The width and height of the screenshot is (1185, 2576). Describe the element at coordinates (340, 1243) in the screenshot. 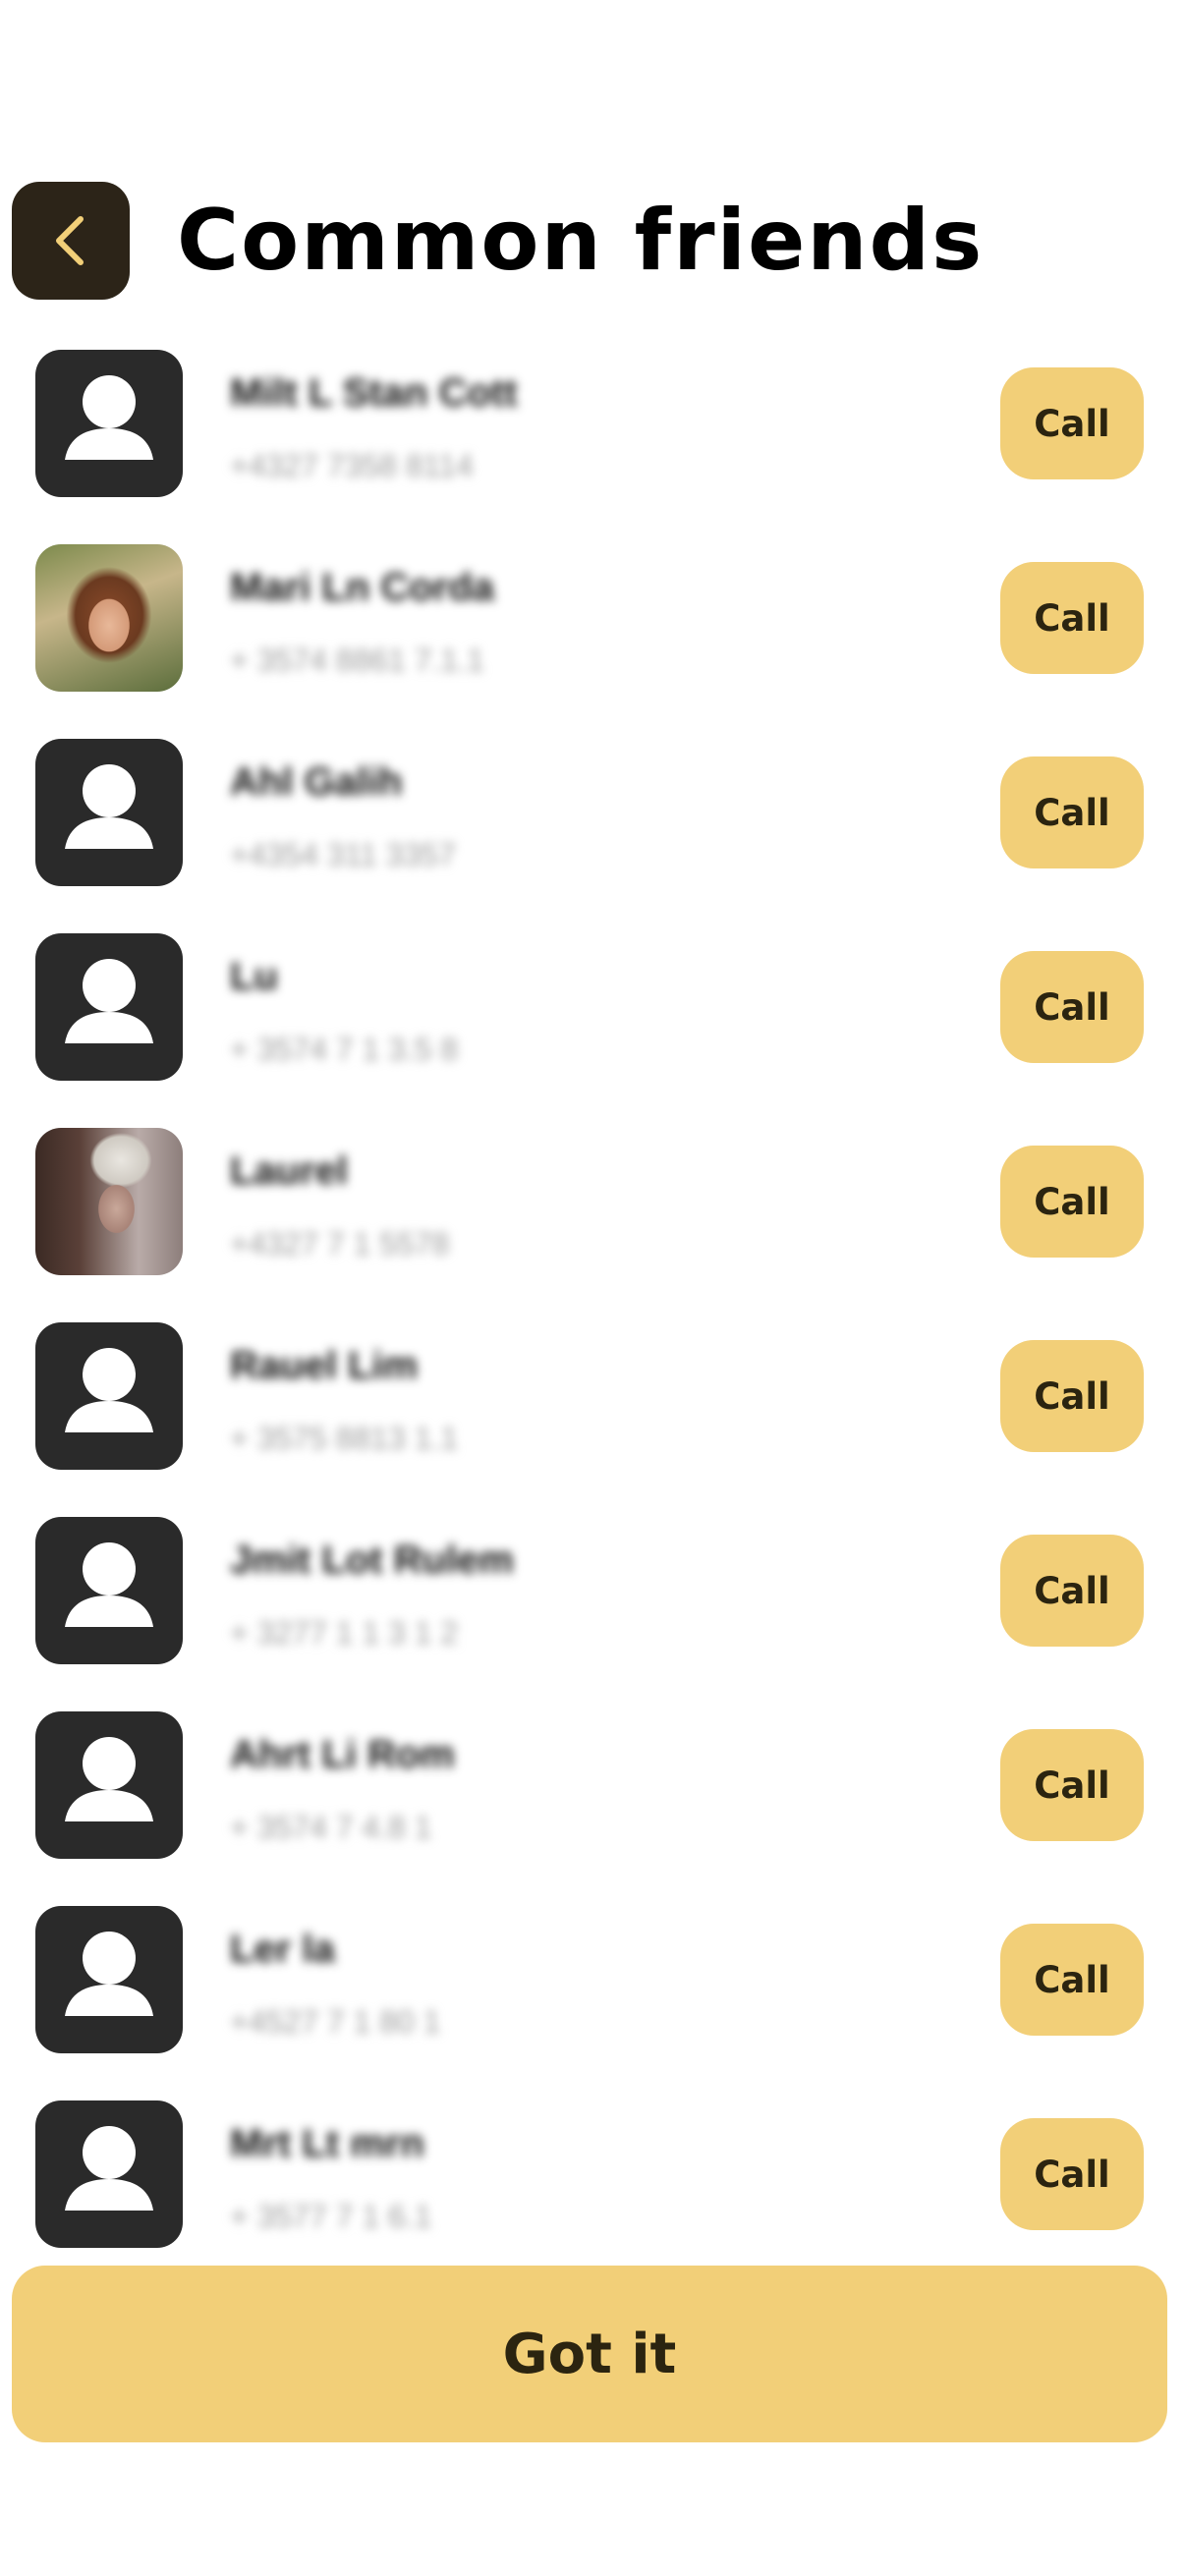

I see `contact-phone: +4327 7 1 5578` at that location.